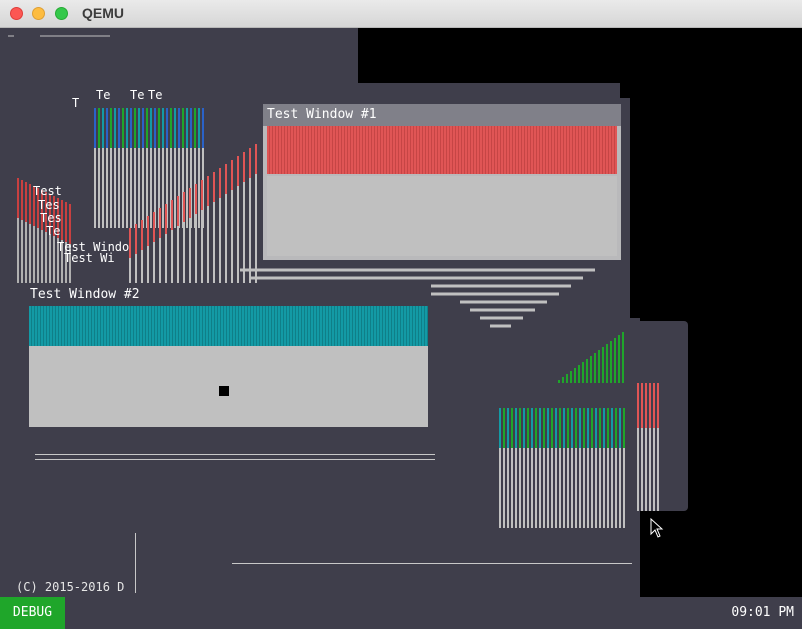  What do you see at coordinates (76, 103) in the screenshot?
I see `ghost-window-label: T` at bounding box center [76, 103].